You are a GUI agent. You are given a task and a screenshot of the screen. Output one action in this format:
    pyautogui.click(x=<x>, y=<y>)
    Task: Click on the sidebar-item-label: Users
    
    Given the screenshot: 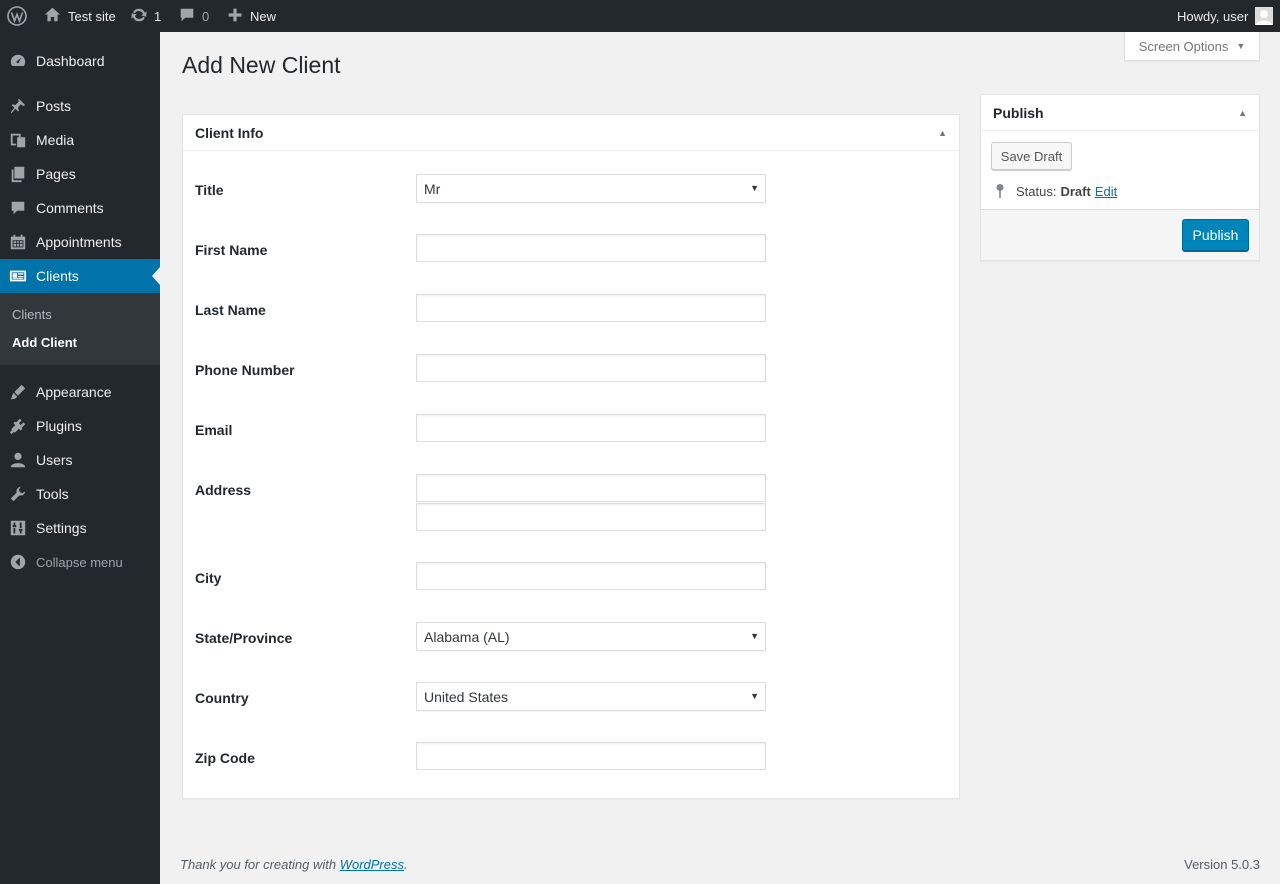 What is the action you would take?
    pyautogui.click(x=54, y=460)
    